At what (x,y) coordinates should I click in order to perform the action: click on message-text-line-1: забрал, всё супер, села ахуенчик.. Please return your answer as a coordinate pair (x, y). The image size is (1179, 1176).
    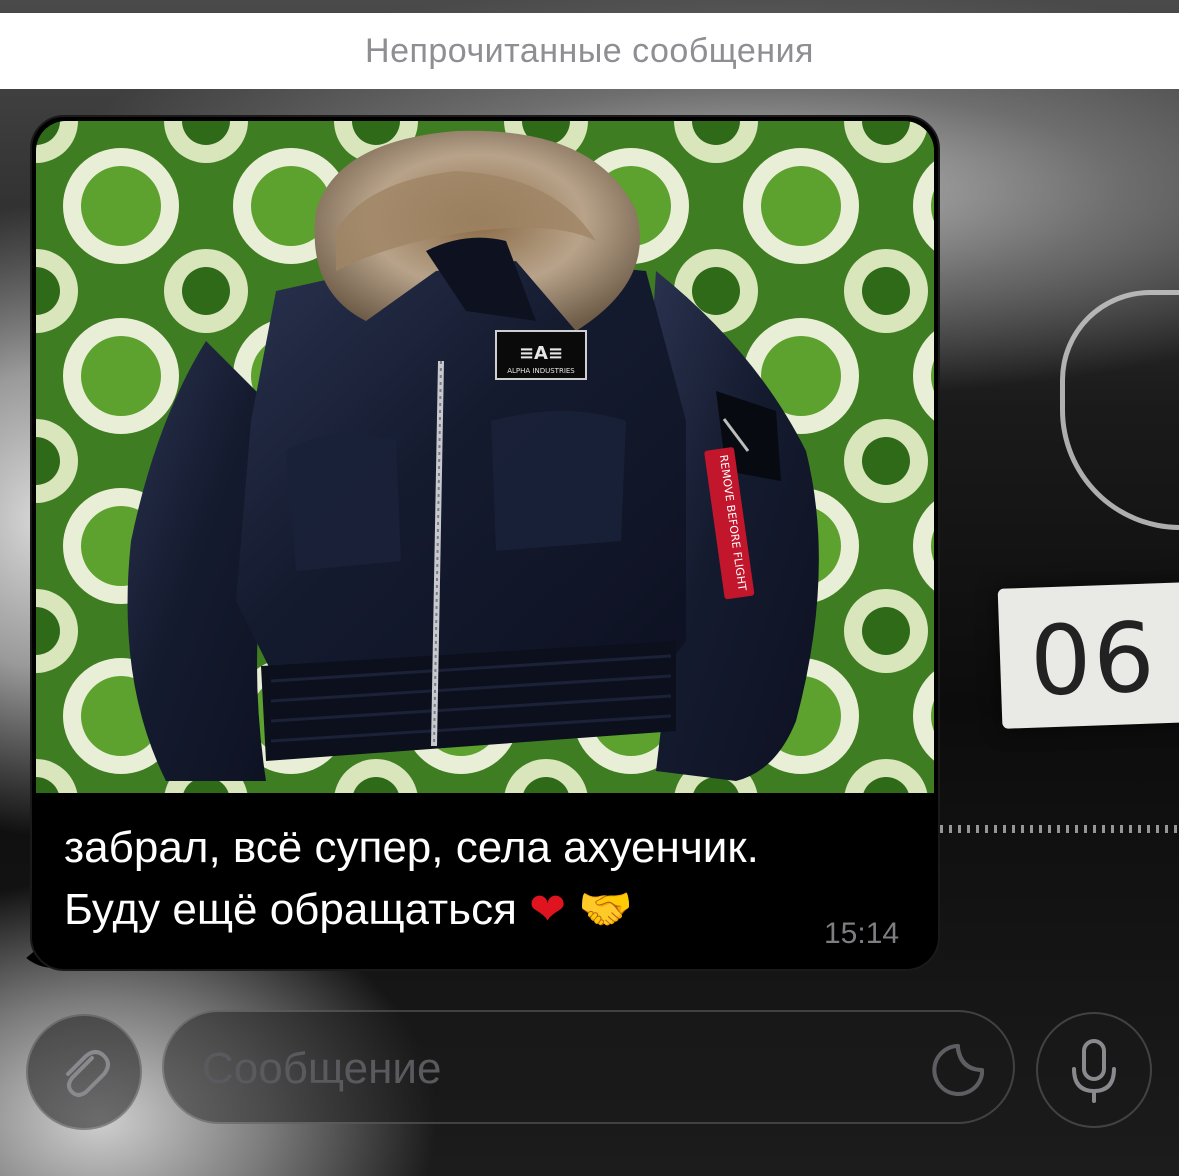
    Looking at the image, I should click on (411, 847).